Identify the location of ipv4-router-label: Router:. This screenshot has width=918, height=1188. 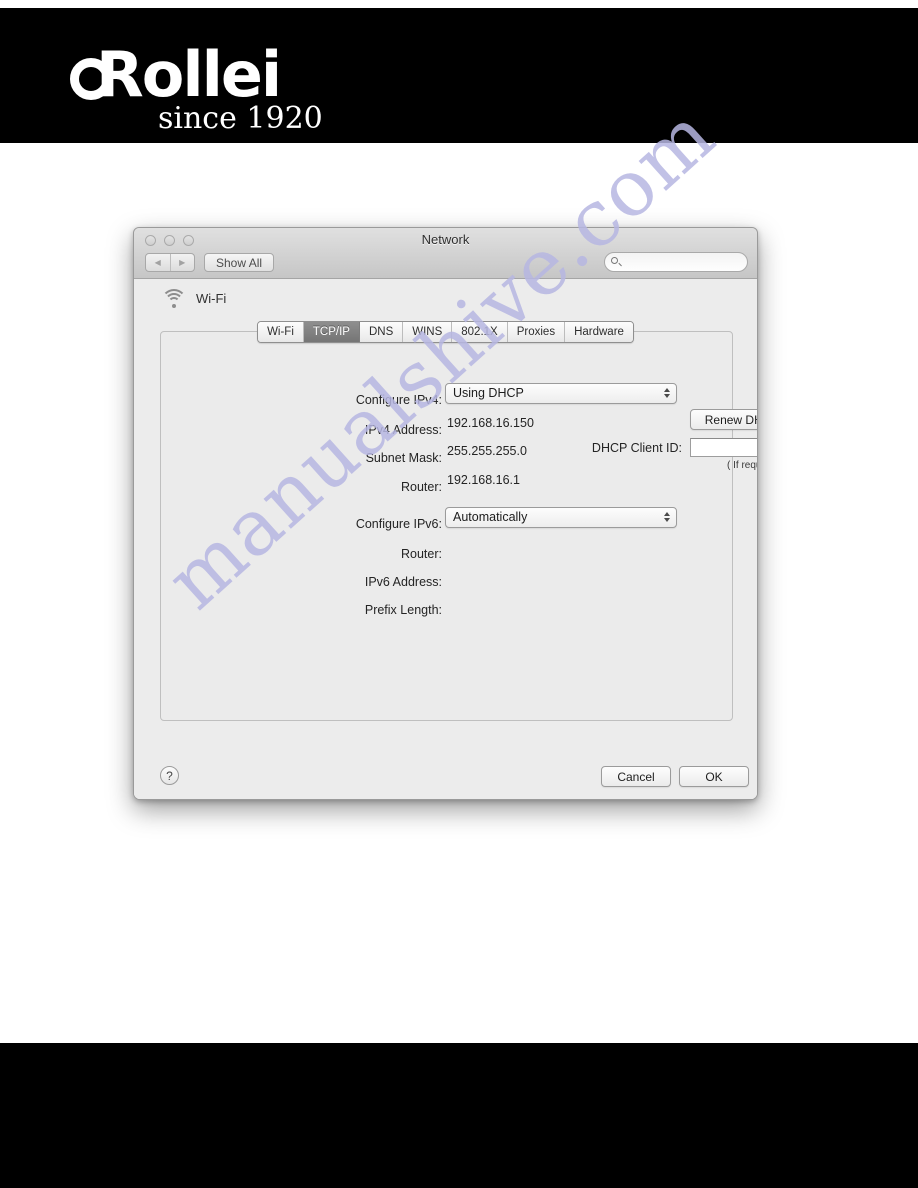
(421, 487).